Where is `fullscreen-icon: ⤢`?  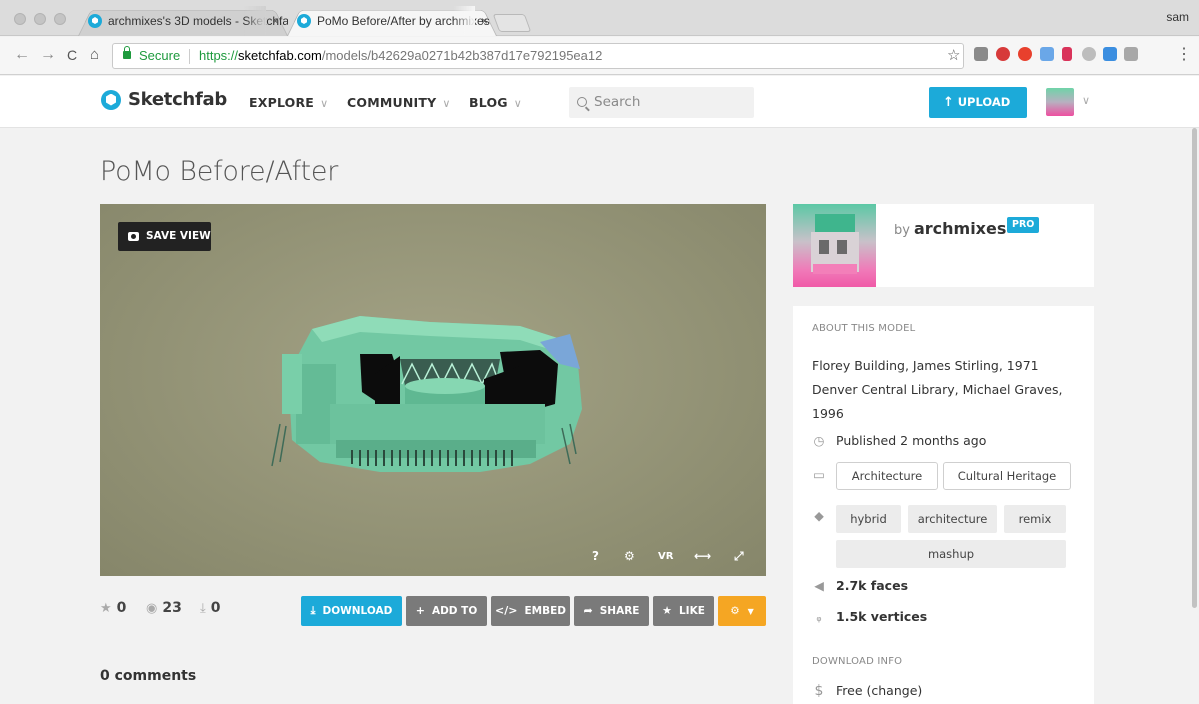 fullscreen-icon: ⤢ is located at coordinates (739, 556).